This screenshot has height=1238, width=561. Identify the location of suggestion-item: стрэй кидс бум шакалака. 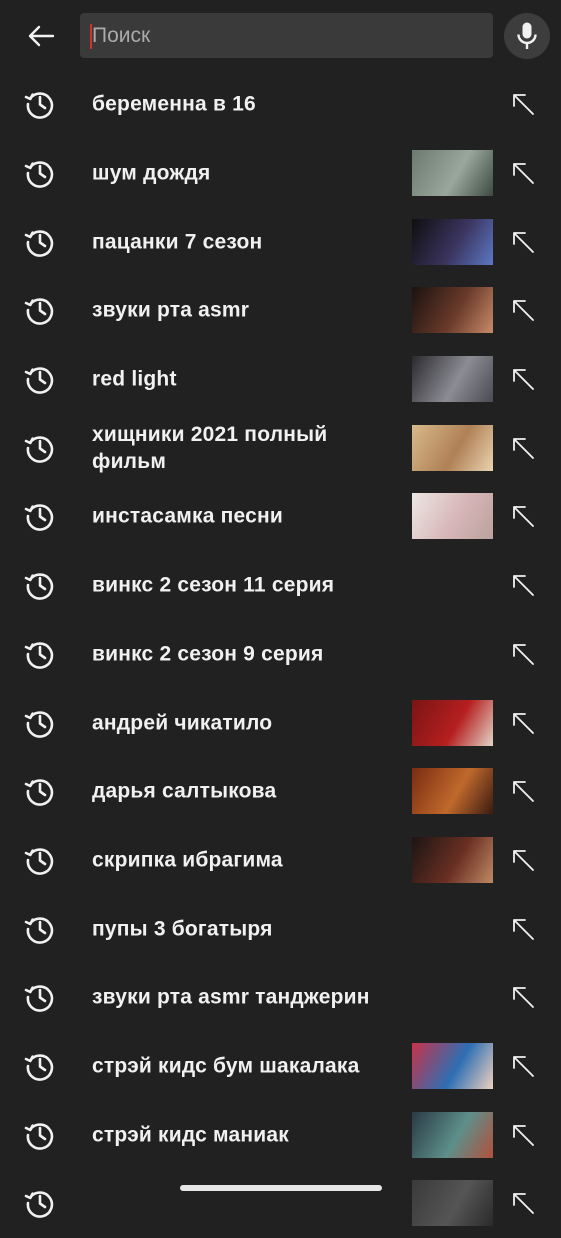
(280, 1066).